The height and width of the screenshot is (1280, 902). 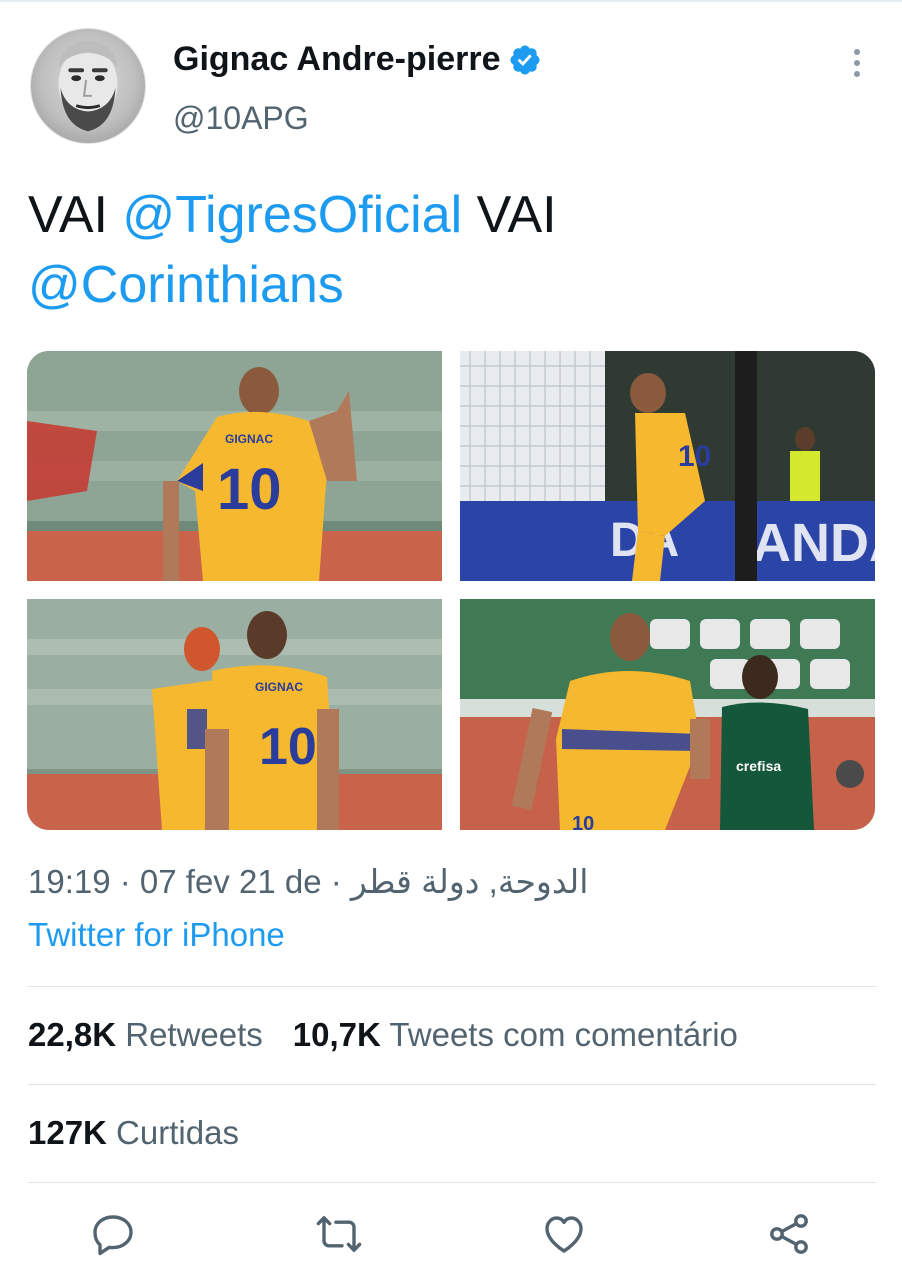 I want to click on quote-tweets-label: Tweets com comentário, so click(x=559, y=1034).